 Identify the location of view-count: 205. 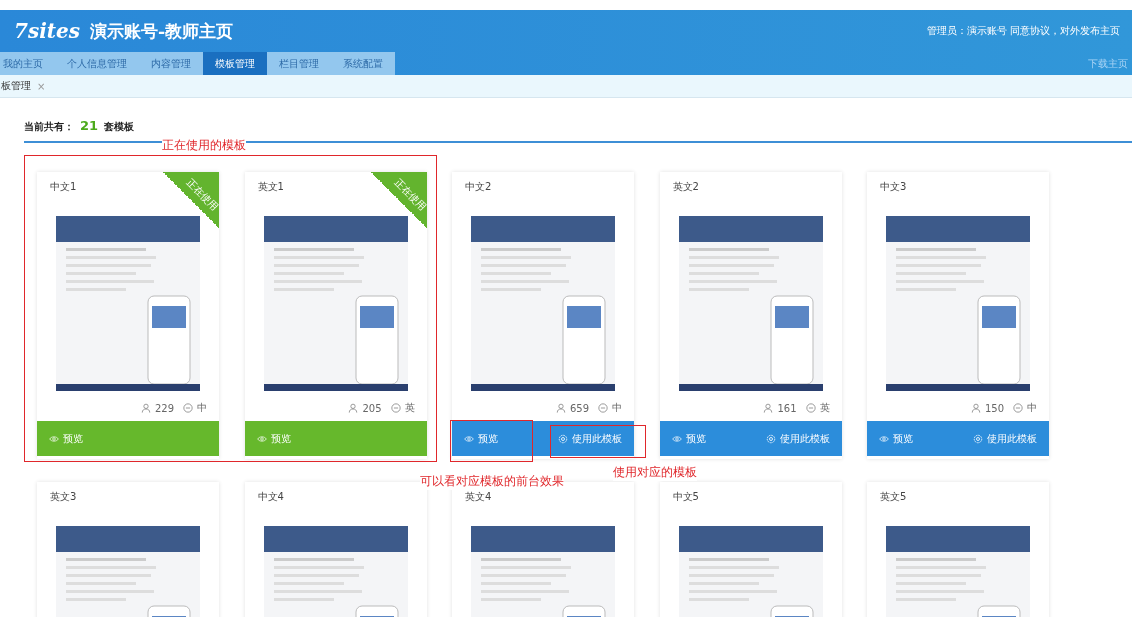
(372, 408).